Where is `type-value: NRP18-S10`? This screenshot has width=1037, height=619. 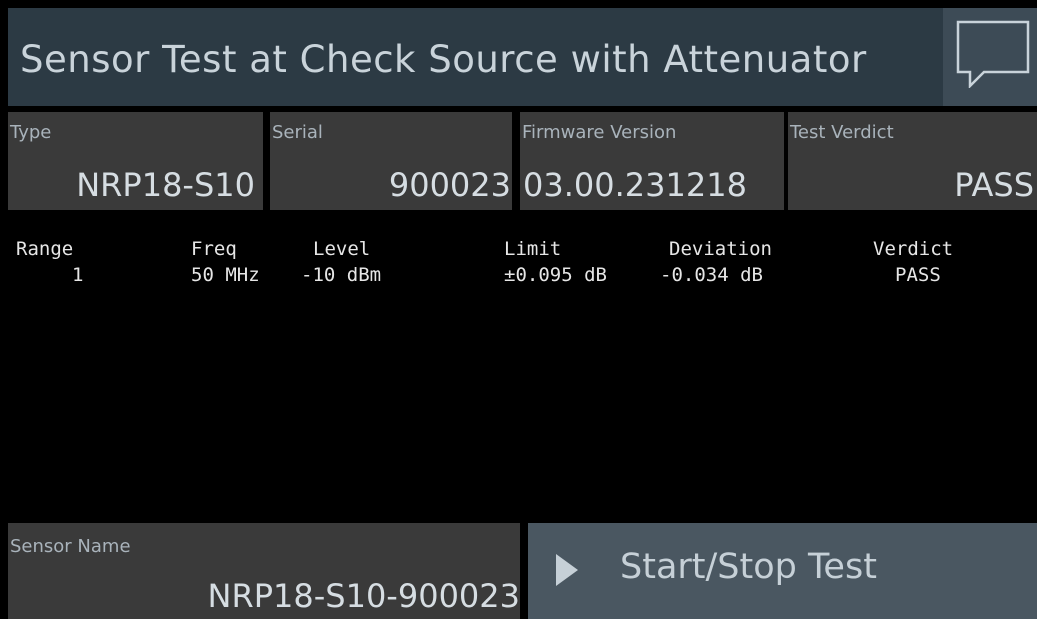 type-value: NRP18-S10 is located at coordinates (165, 185).